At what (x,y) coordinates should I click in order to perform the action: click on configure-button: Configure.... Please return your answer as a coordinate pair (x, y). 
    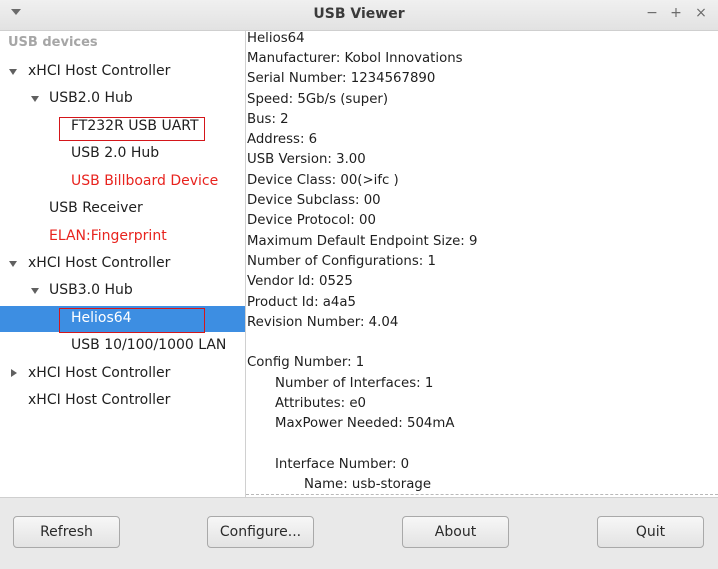
    Looking at the image, I should click on (260, 532).